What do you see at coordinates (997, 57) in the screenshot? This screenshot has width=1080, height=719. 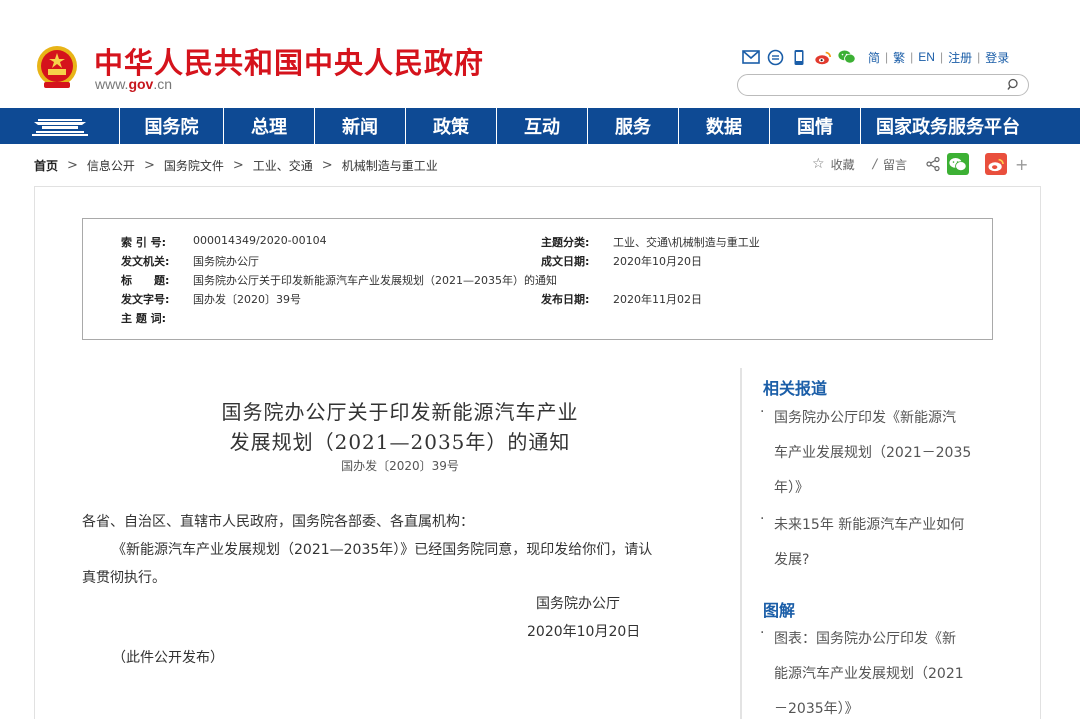 I see `login-link: 登录` at bounding box center [997, 57].